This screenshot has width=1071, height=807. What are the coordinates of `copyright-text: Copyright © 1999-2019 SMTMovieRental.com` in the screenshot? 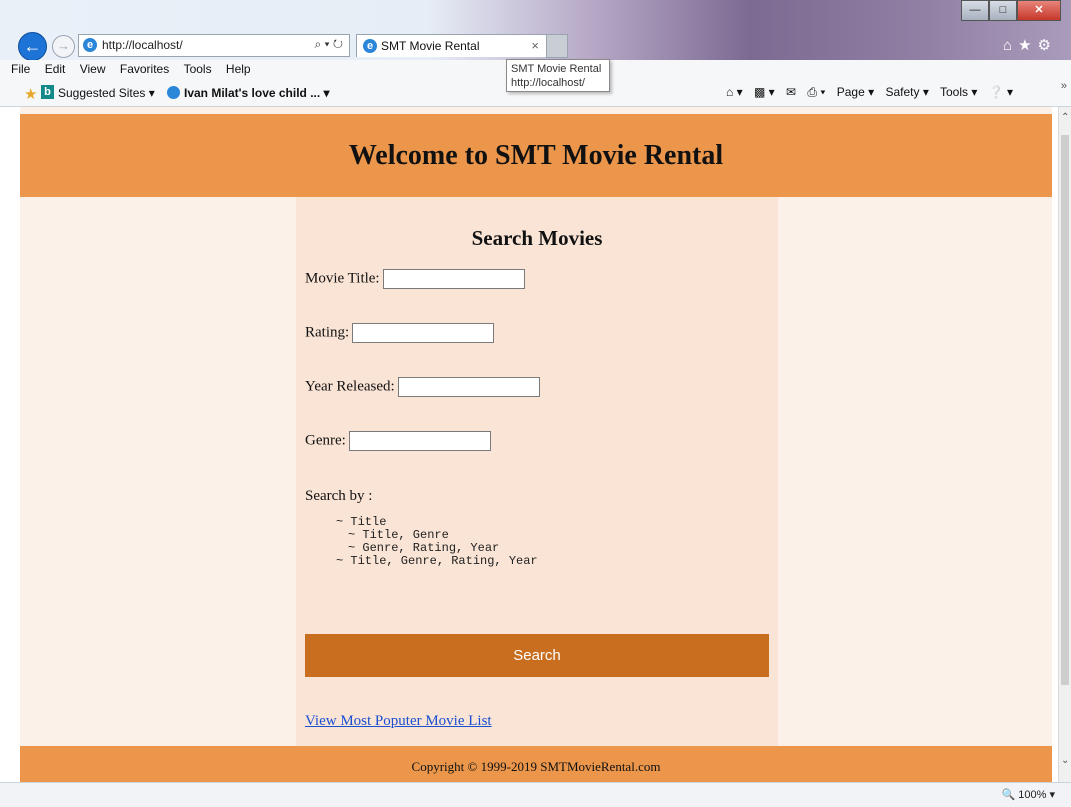 It's located at (536, 766).